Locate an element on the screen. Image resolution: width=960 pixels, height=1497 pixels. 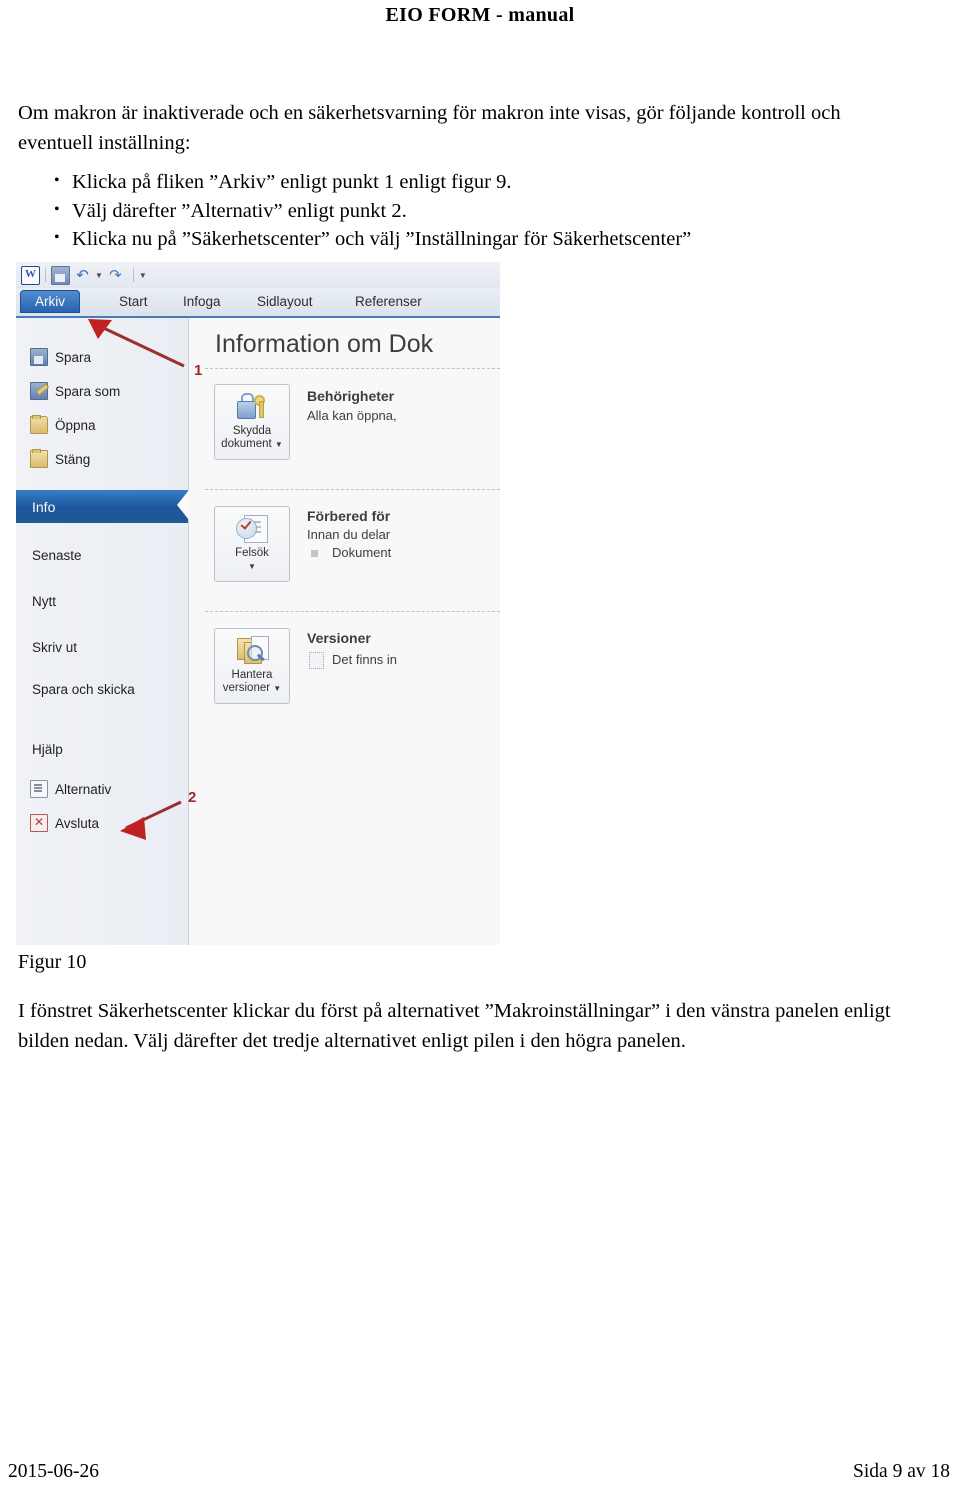
callout-arrow-overlay is located at coordinates (136, 579).